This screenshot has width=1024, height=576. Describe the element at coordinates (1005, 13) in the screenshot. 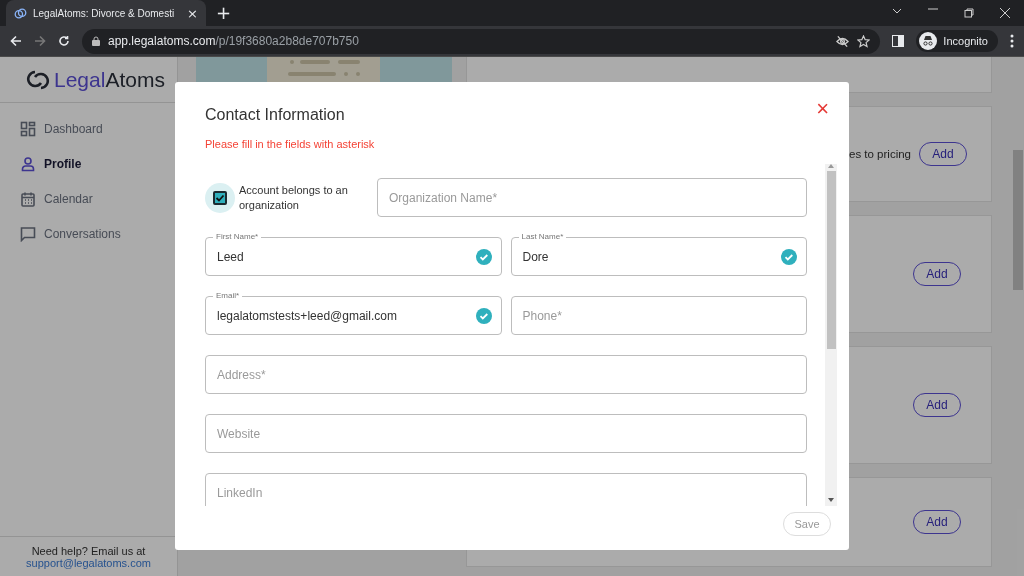

I see `close-icon` at that location.